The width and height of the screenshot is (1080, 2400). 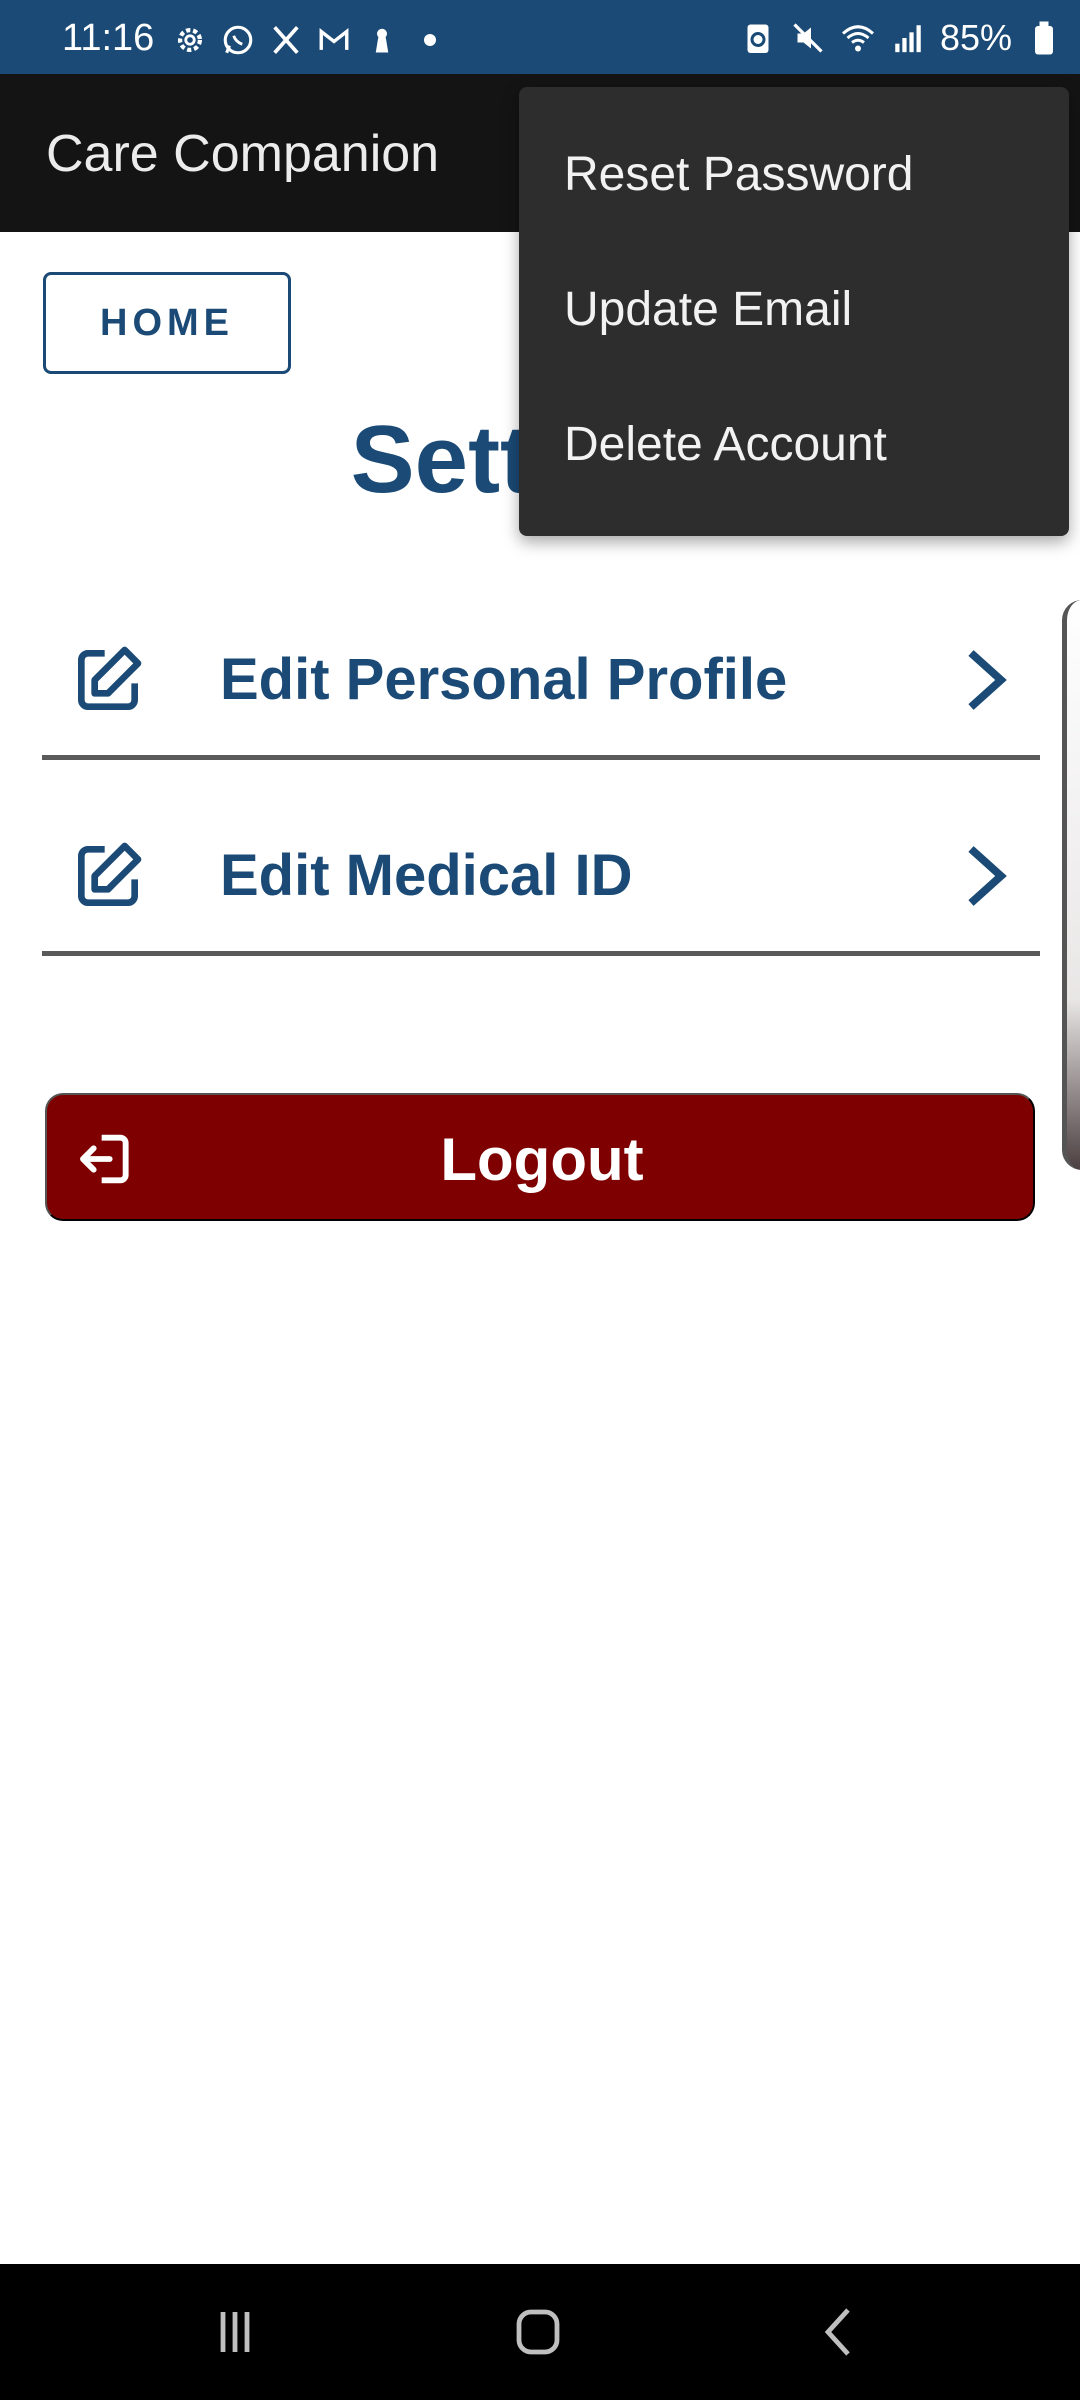 What do you see at coordinates (108, 38) in the screenshot?
I see `status-time: 11:16` at bounding box center [108, 38].